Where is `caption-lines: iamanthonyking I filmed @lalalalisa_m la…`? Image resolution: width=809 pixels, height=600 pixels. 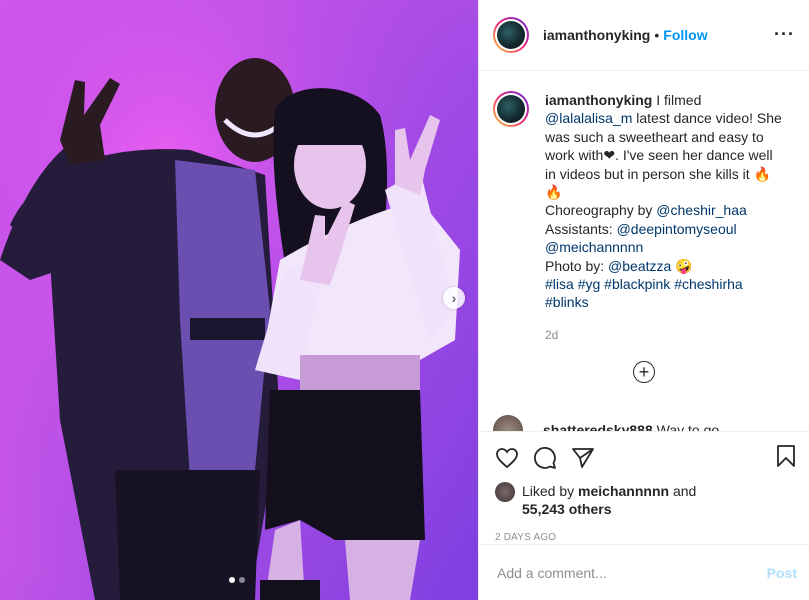
caption-lines: iamanthonyking I filmed @lalalalisa_m la… is located at coordinates (665, 201).